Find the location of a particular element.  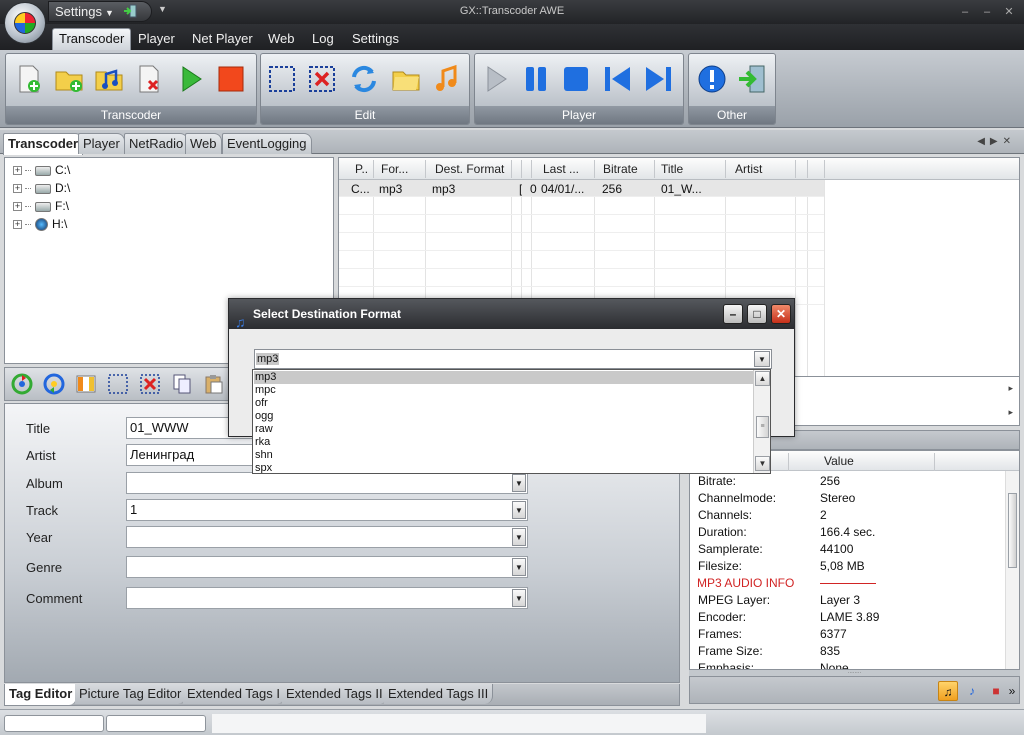

dialog-close-button: ✕ is located at coordinates (781, 314).